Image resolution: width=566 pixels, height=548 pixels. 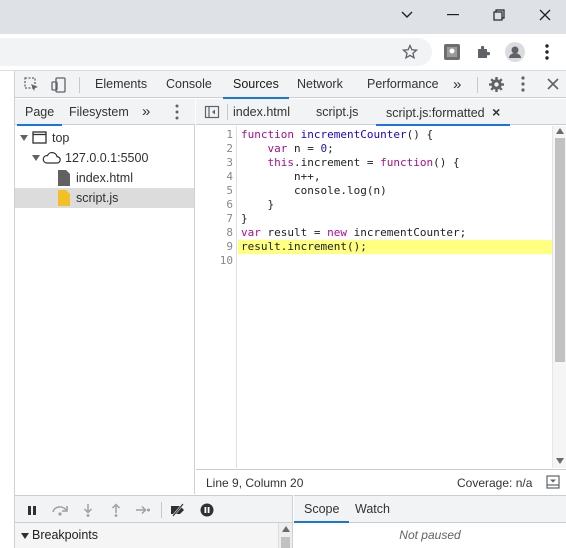 I want to click on tree-label: index.html, so click(x=104, y=178).